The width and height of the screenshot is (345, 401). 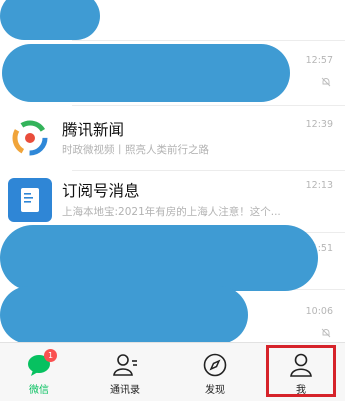 What do you see at coordinates (50, 355) in the screenshot?
I see `unread-badge: 1` at bounding box center [50, 355].